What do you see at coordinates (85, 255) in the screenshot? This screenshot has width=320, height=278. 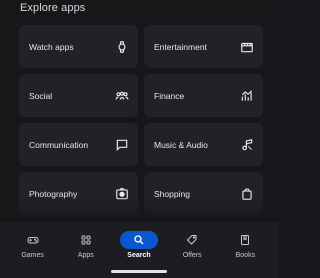 I see `nav-label: Apps` at bounding box center [85, 255].